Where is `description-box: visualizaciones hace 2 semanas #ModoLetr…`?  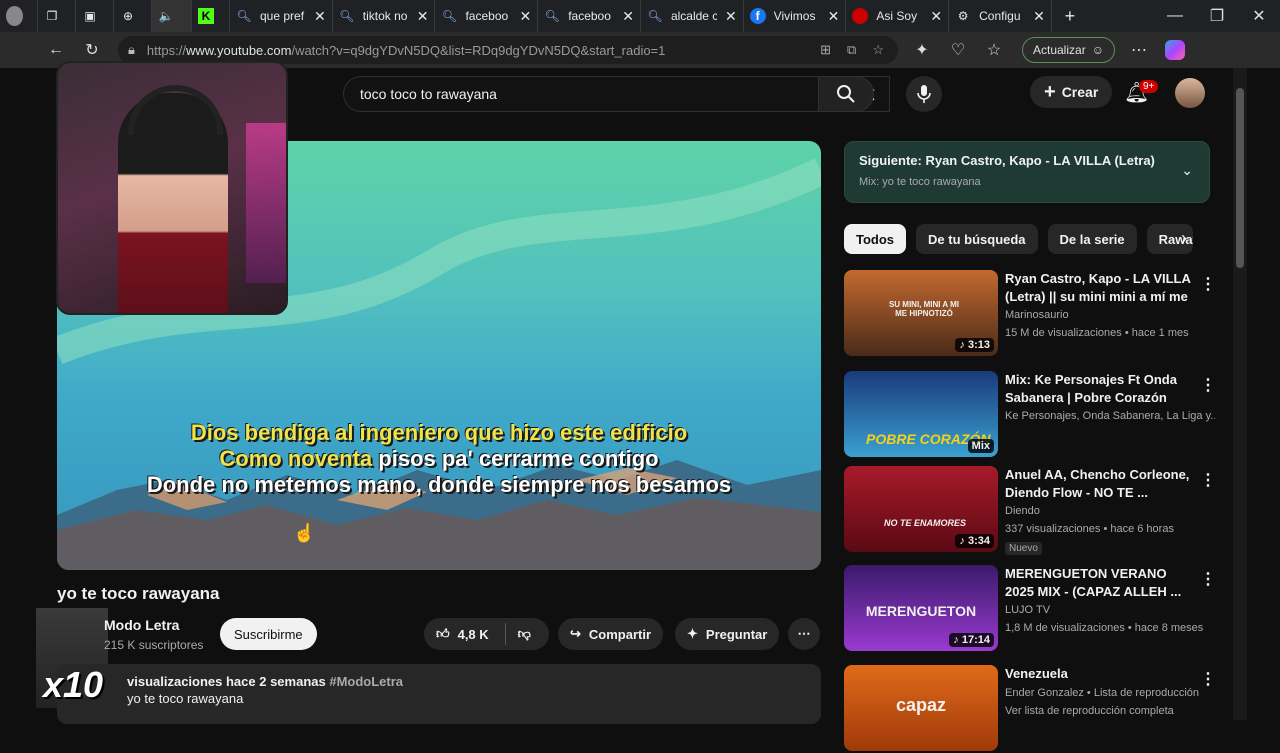 description-box: visualizaciones hace 2 semanas #ModoLetr… is located at coordinates (439, 694).